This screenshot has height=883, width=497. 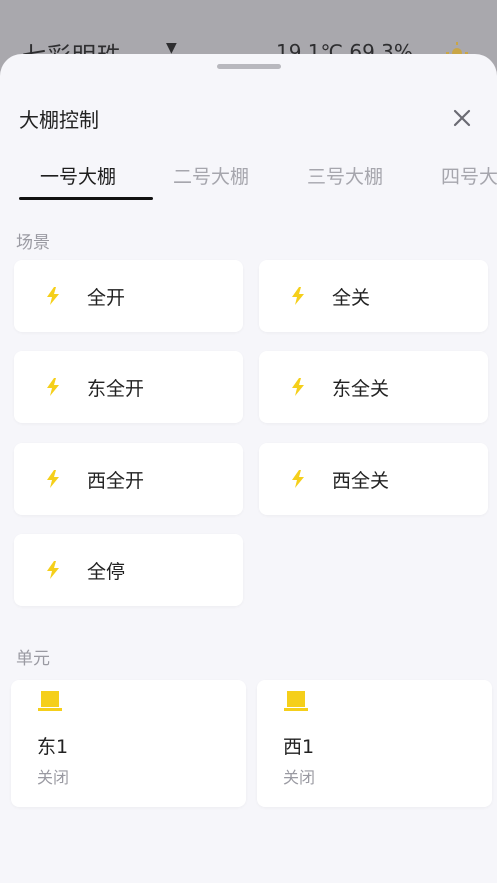 What do you see at coordinates (33, 659) in the screenshot?
I see `units-heading: 单元` at bounding box center [33, 659].